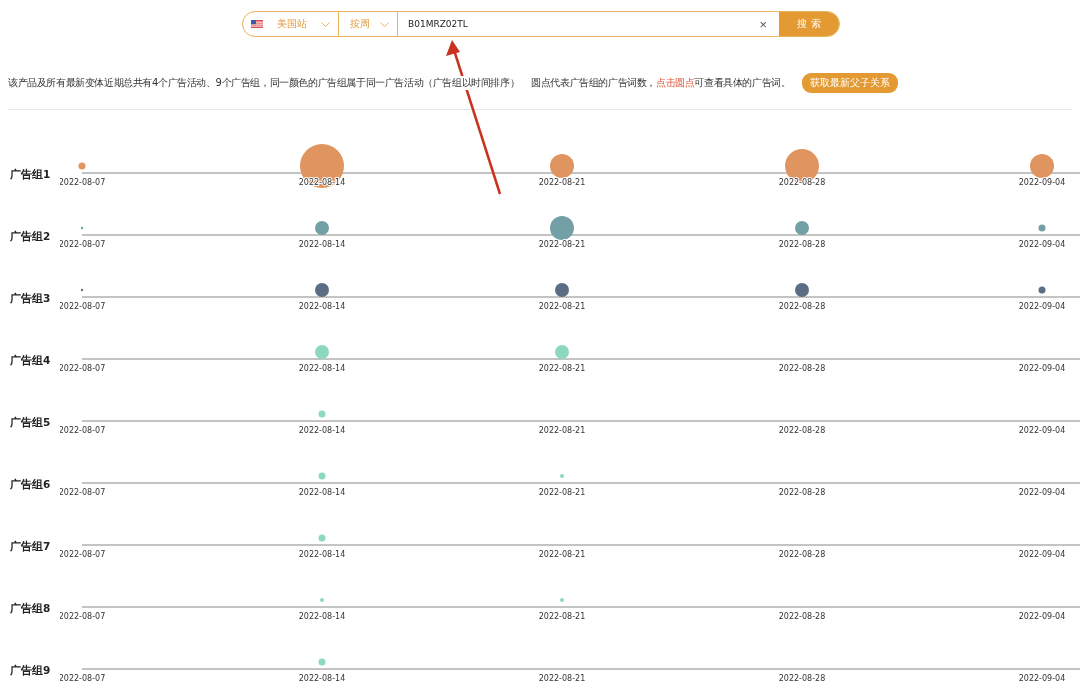 The image size is (1080, 695). What do you see at coordinates (30, 608) in the screenshot?
I see `ad-group-label: 广告组8` at bounding box center [30, 608].